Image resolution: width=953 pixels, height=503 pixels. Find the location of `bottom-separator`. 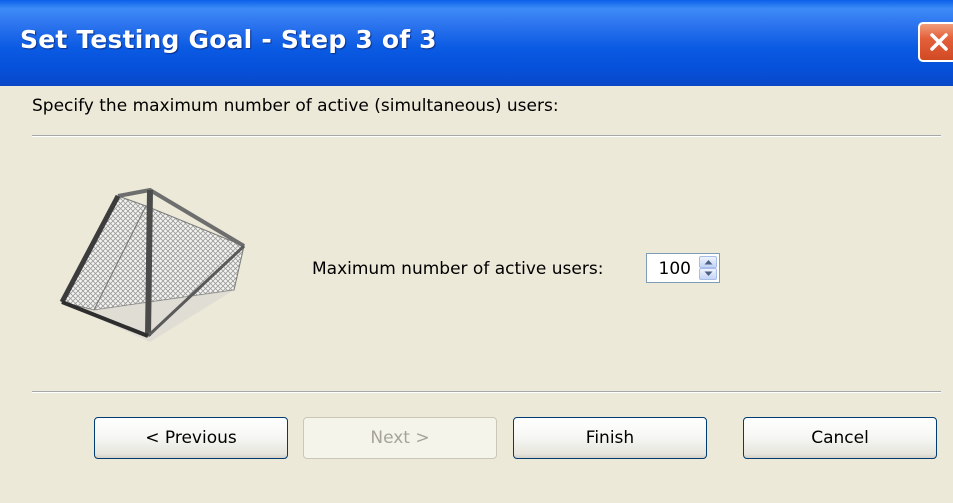

bottom-separator is located at coordinates (486, 392).